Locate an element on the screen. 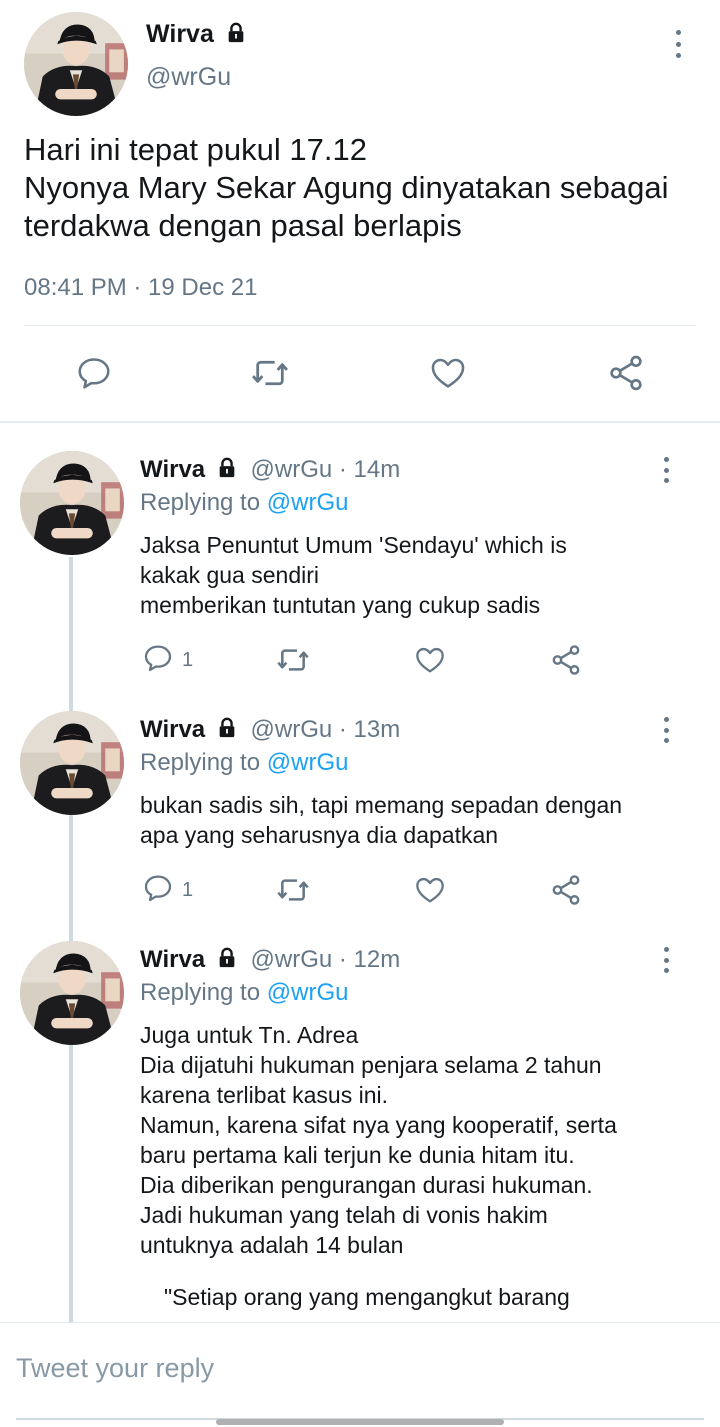 This screenshot has width=720, height=1427. tweet-timestamp: 08:41 PM · 19 Dec 21 is located at coordinates (141, 287).